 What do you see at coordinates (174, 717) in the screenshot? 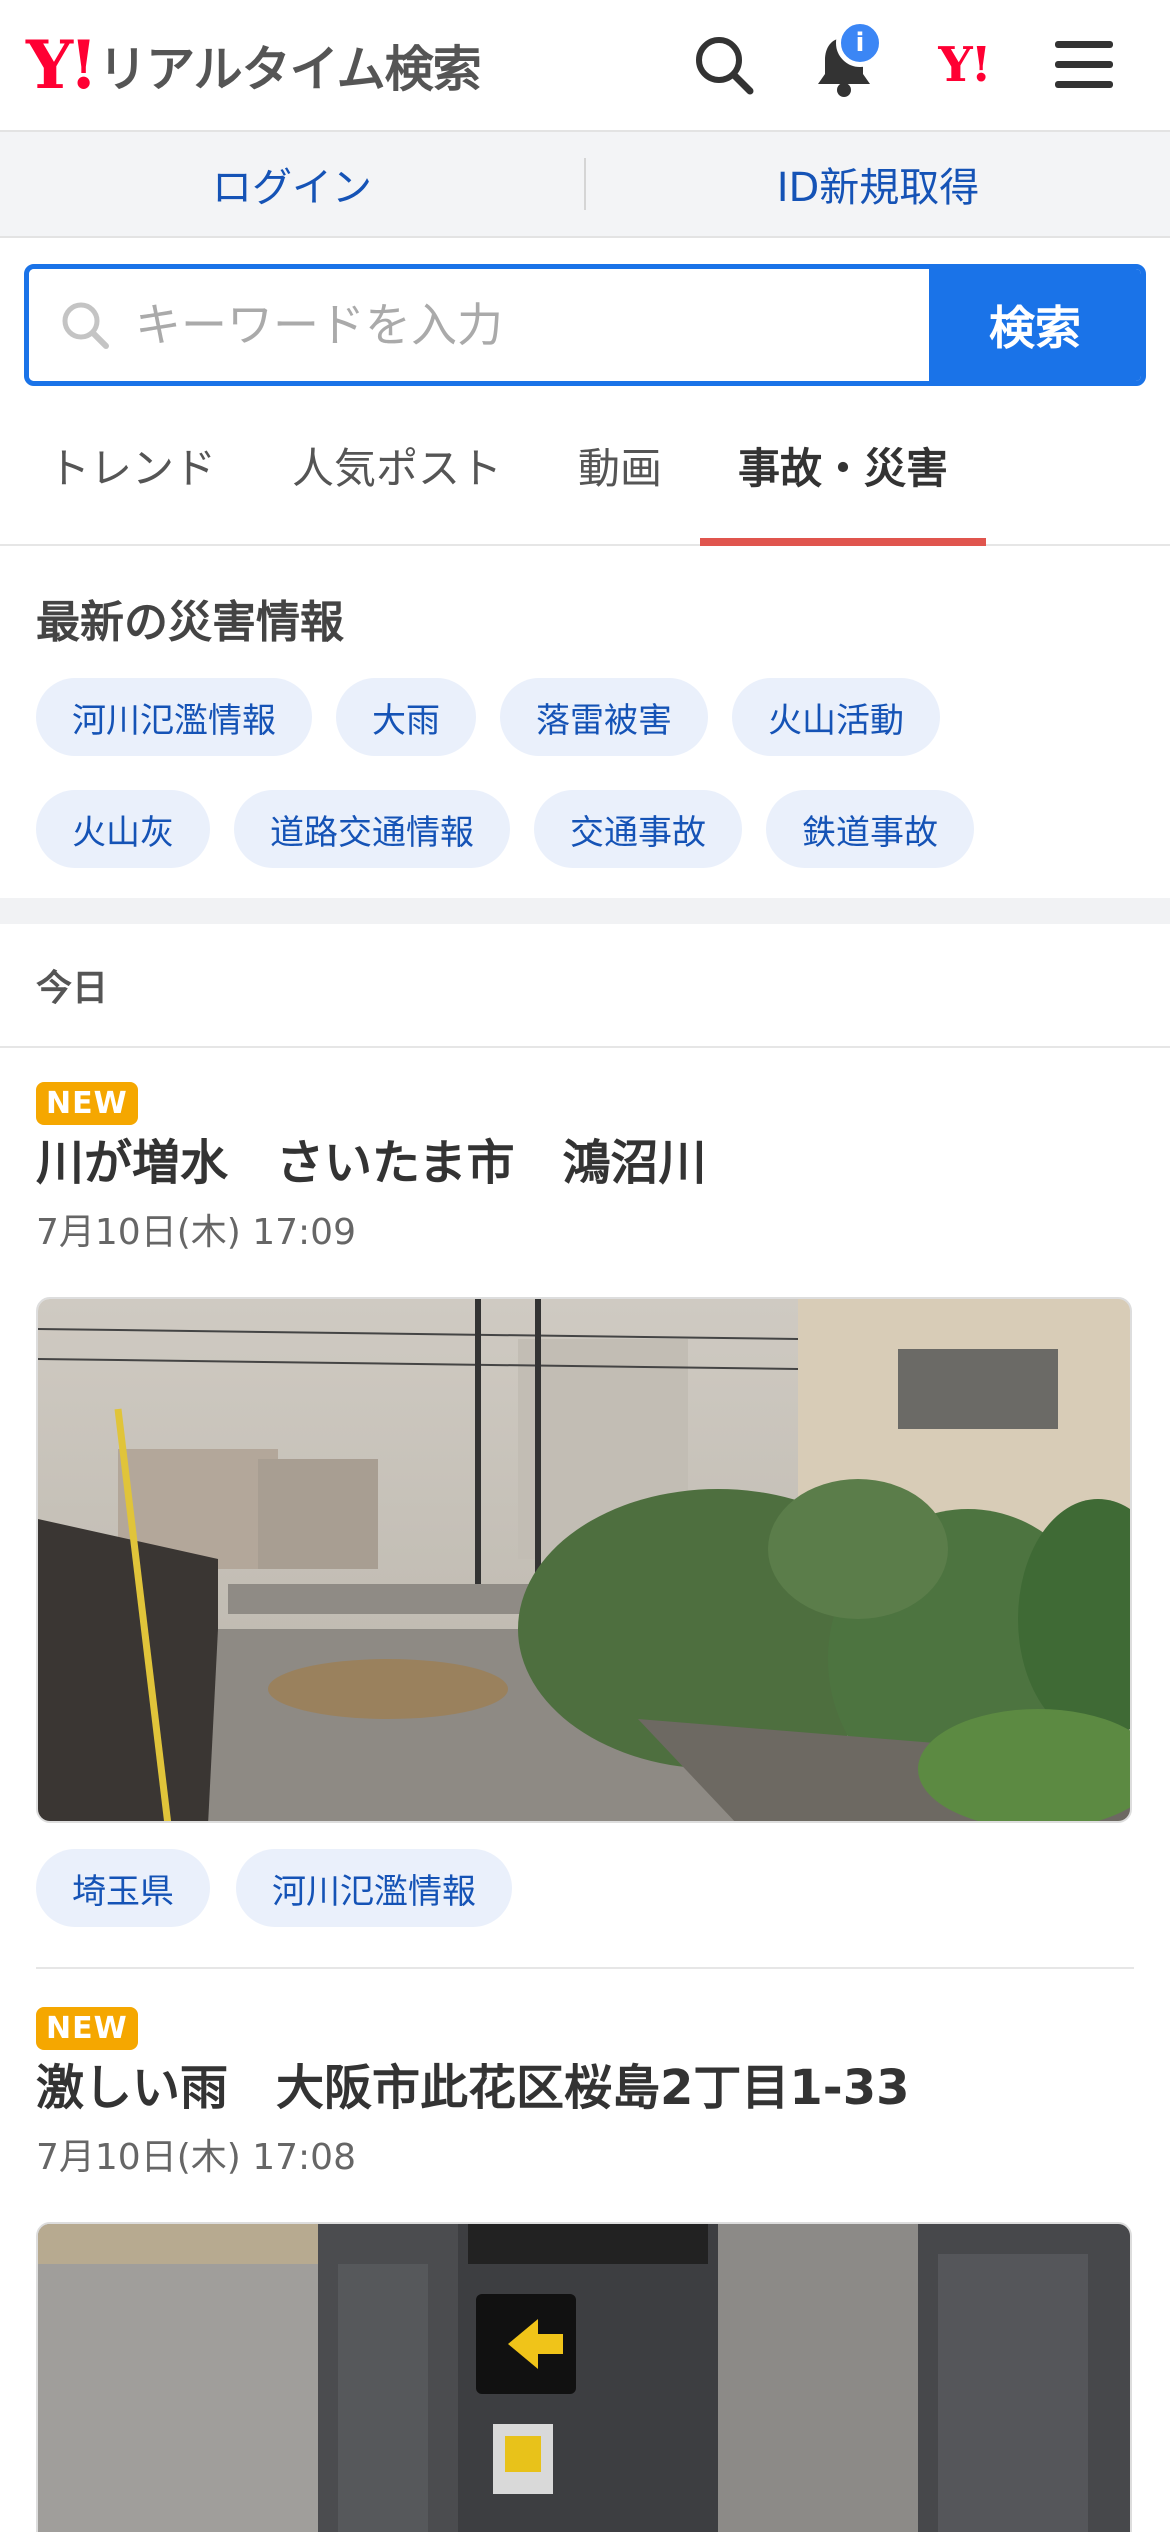
I see `chip-river-flood: 河川氾濫情報` at bounding box center [174, 717].